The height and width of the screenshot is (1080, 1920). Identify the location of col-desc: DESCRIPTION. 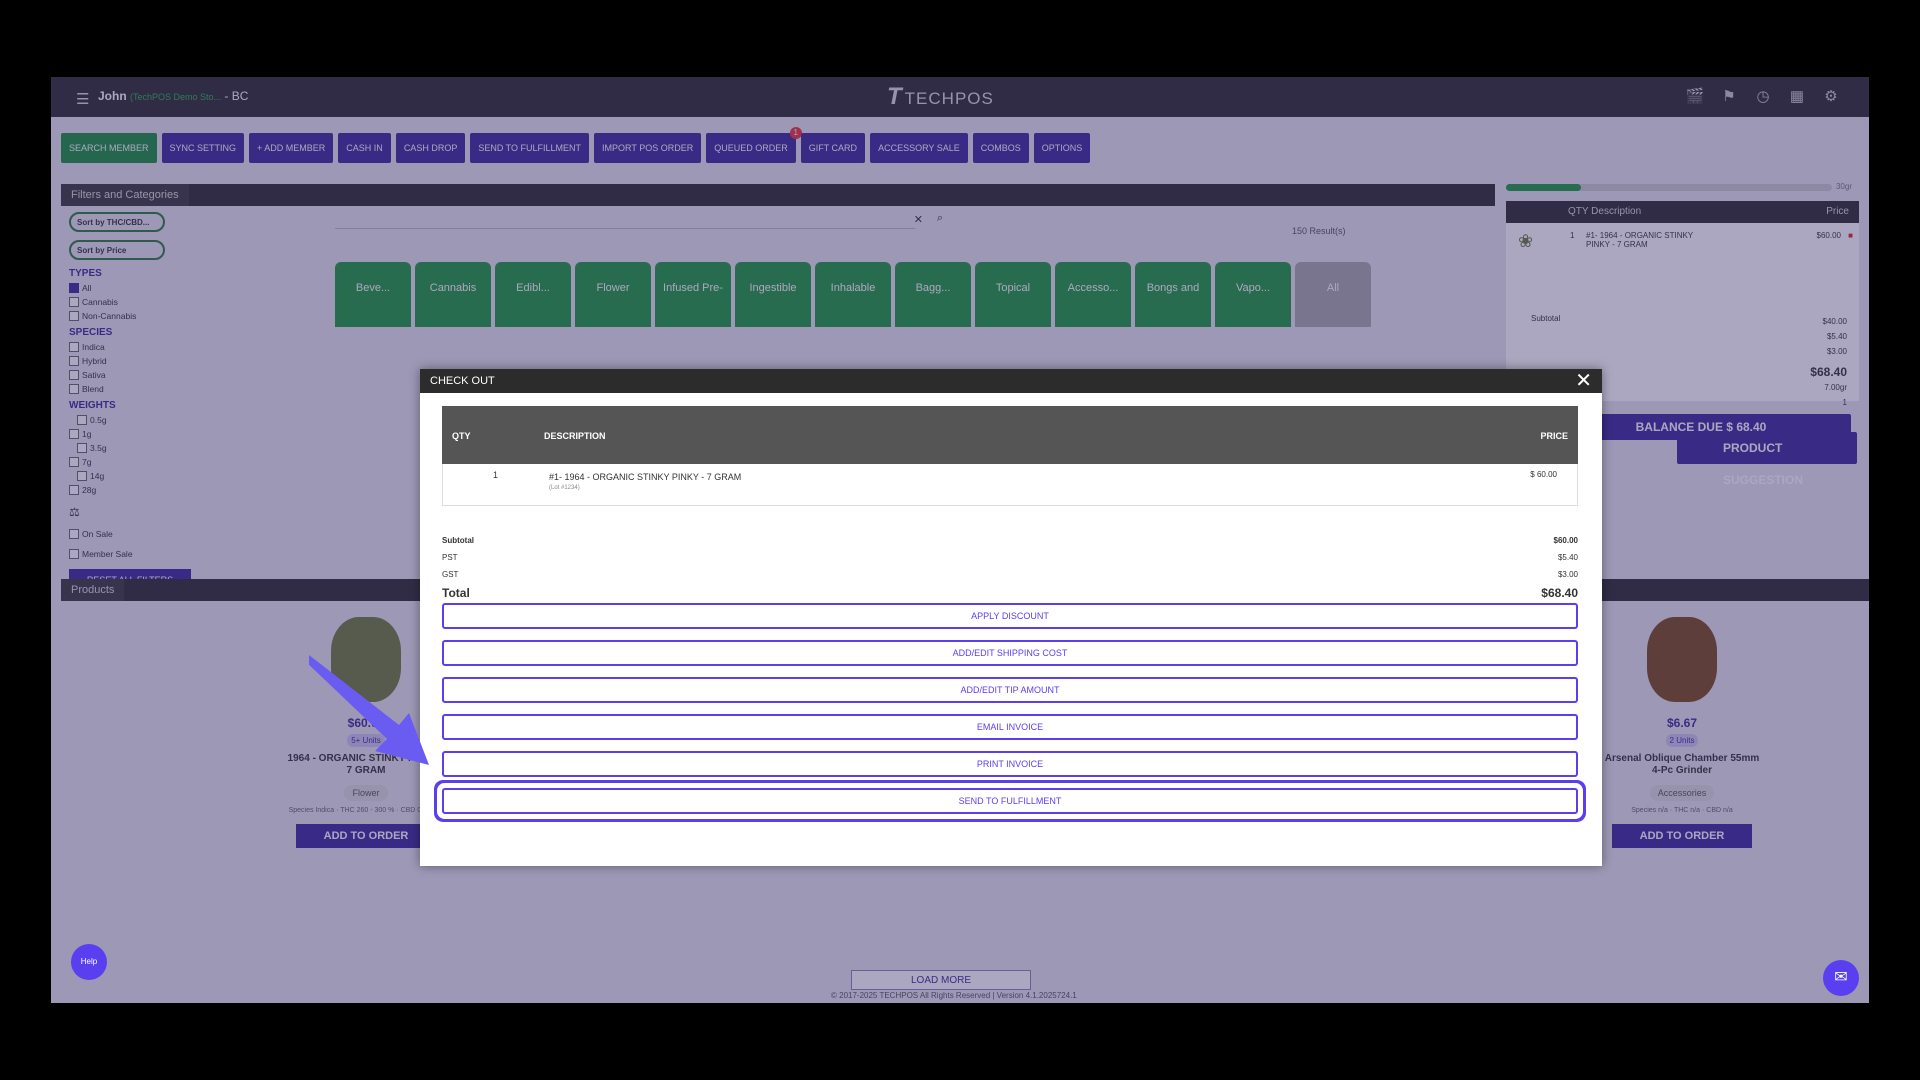
(575, 436).